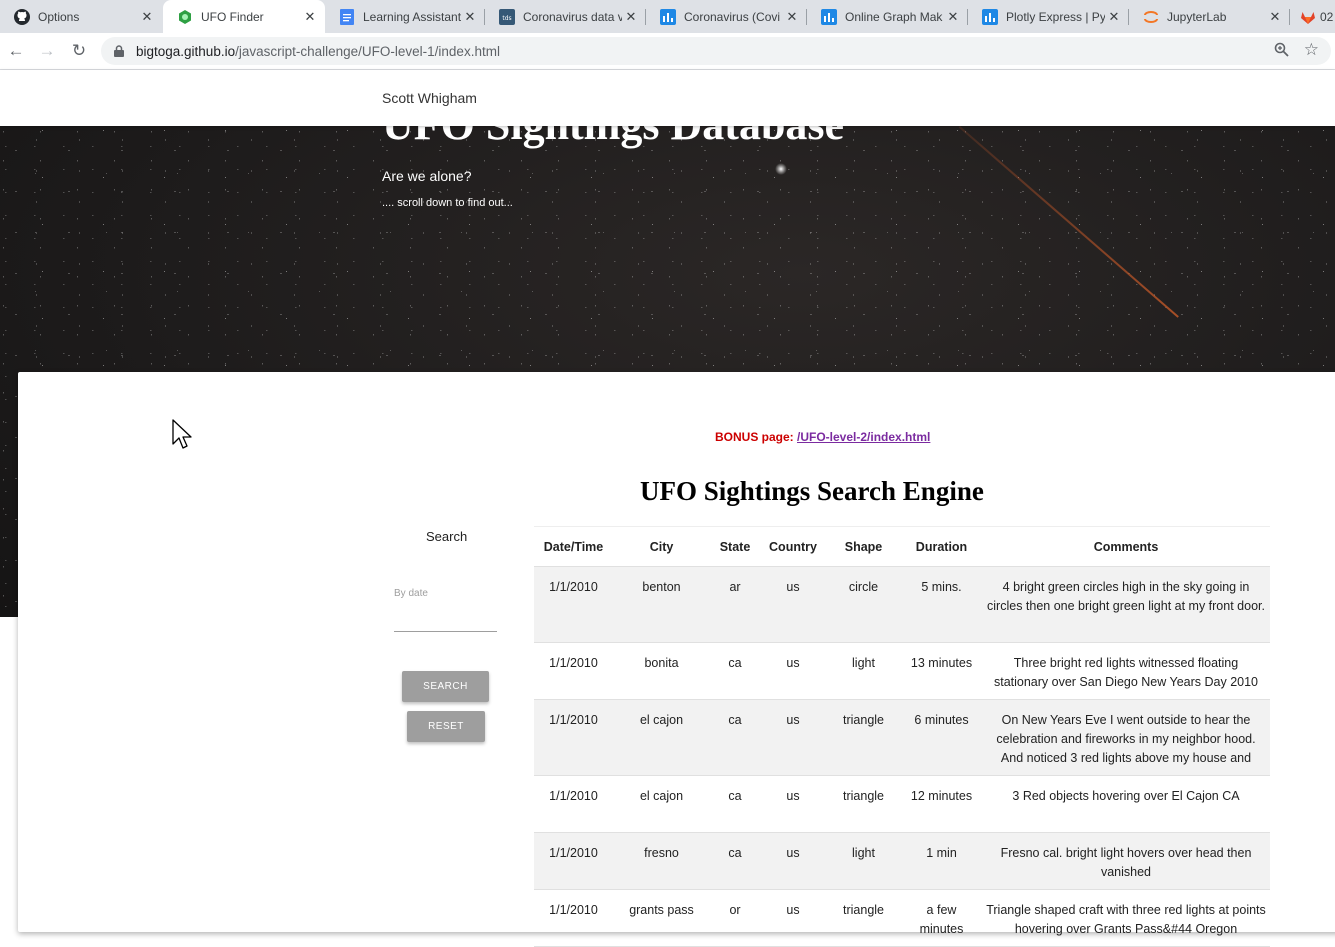  What do you see at coordinates (411, 593) in the screenshot?
I see `date-field-label: By date` at bounding box center [411, 593].